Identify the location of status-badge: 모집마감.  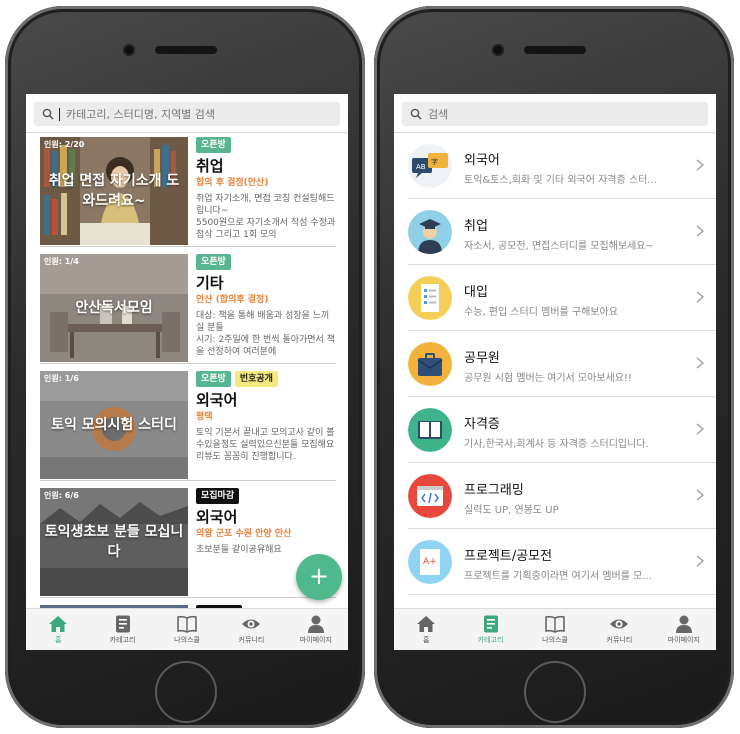
(218, 496).